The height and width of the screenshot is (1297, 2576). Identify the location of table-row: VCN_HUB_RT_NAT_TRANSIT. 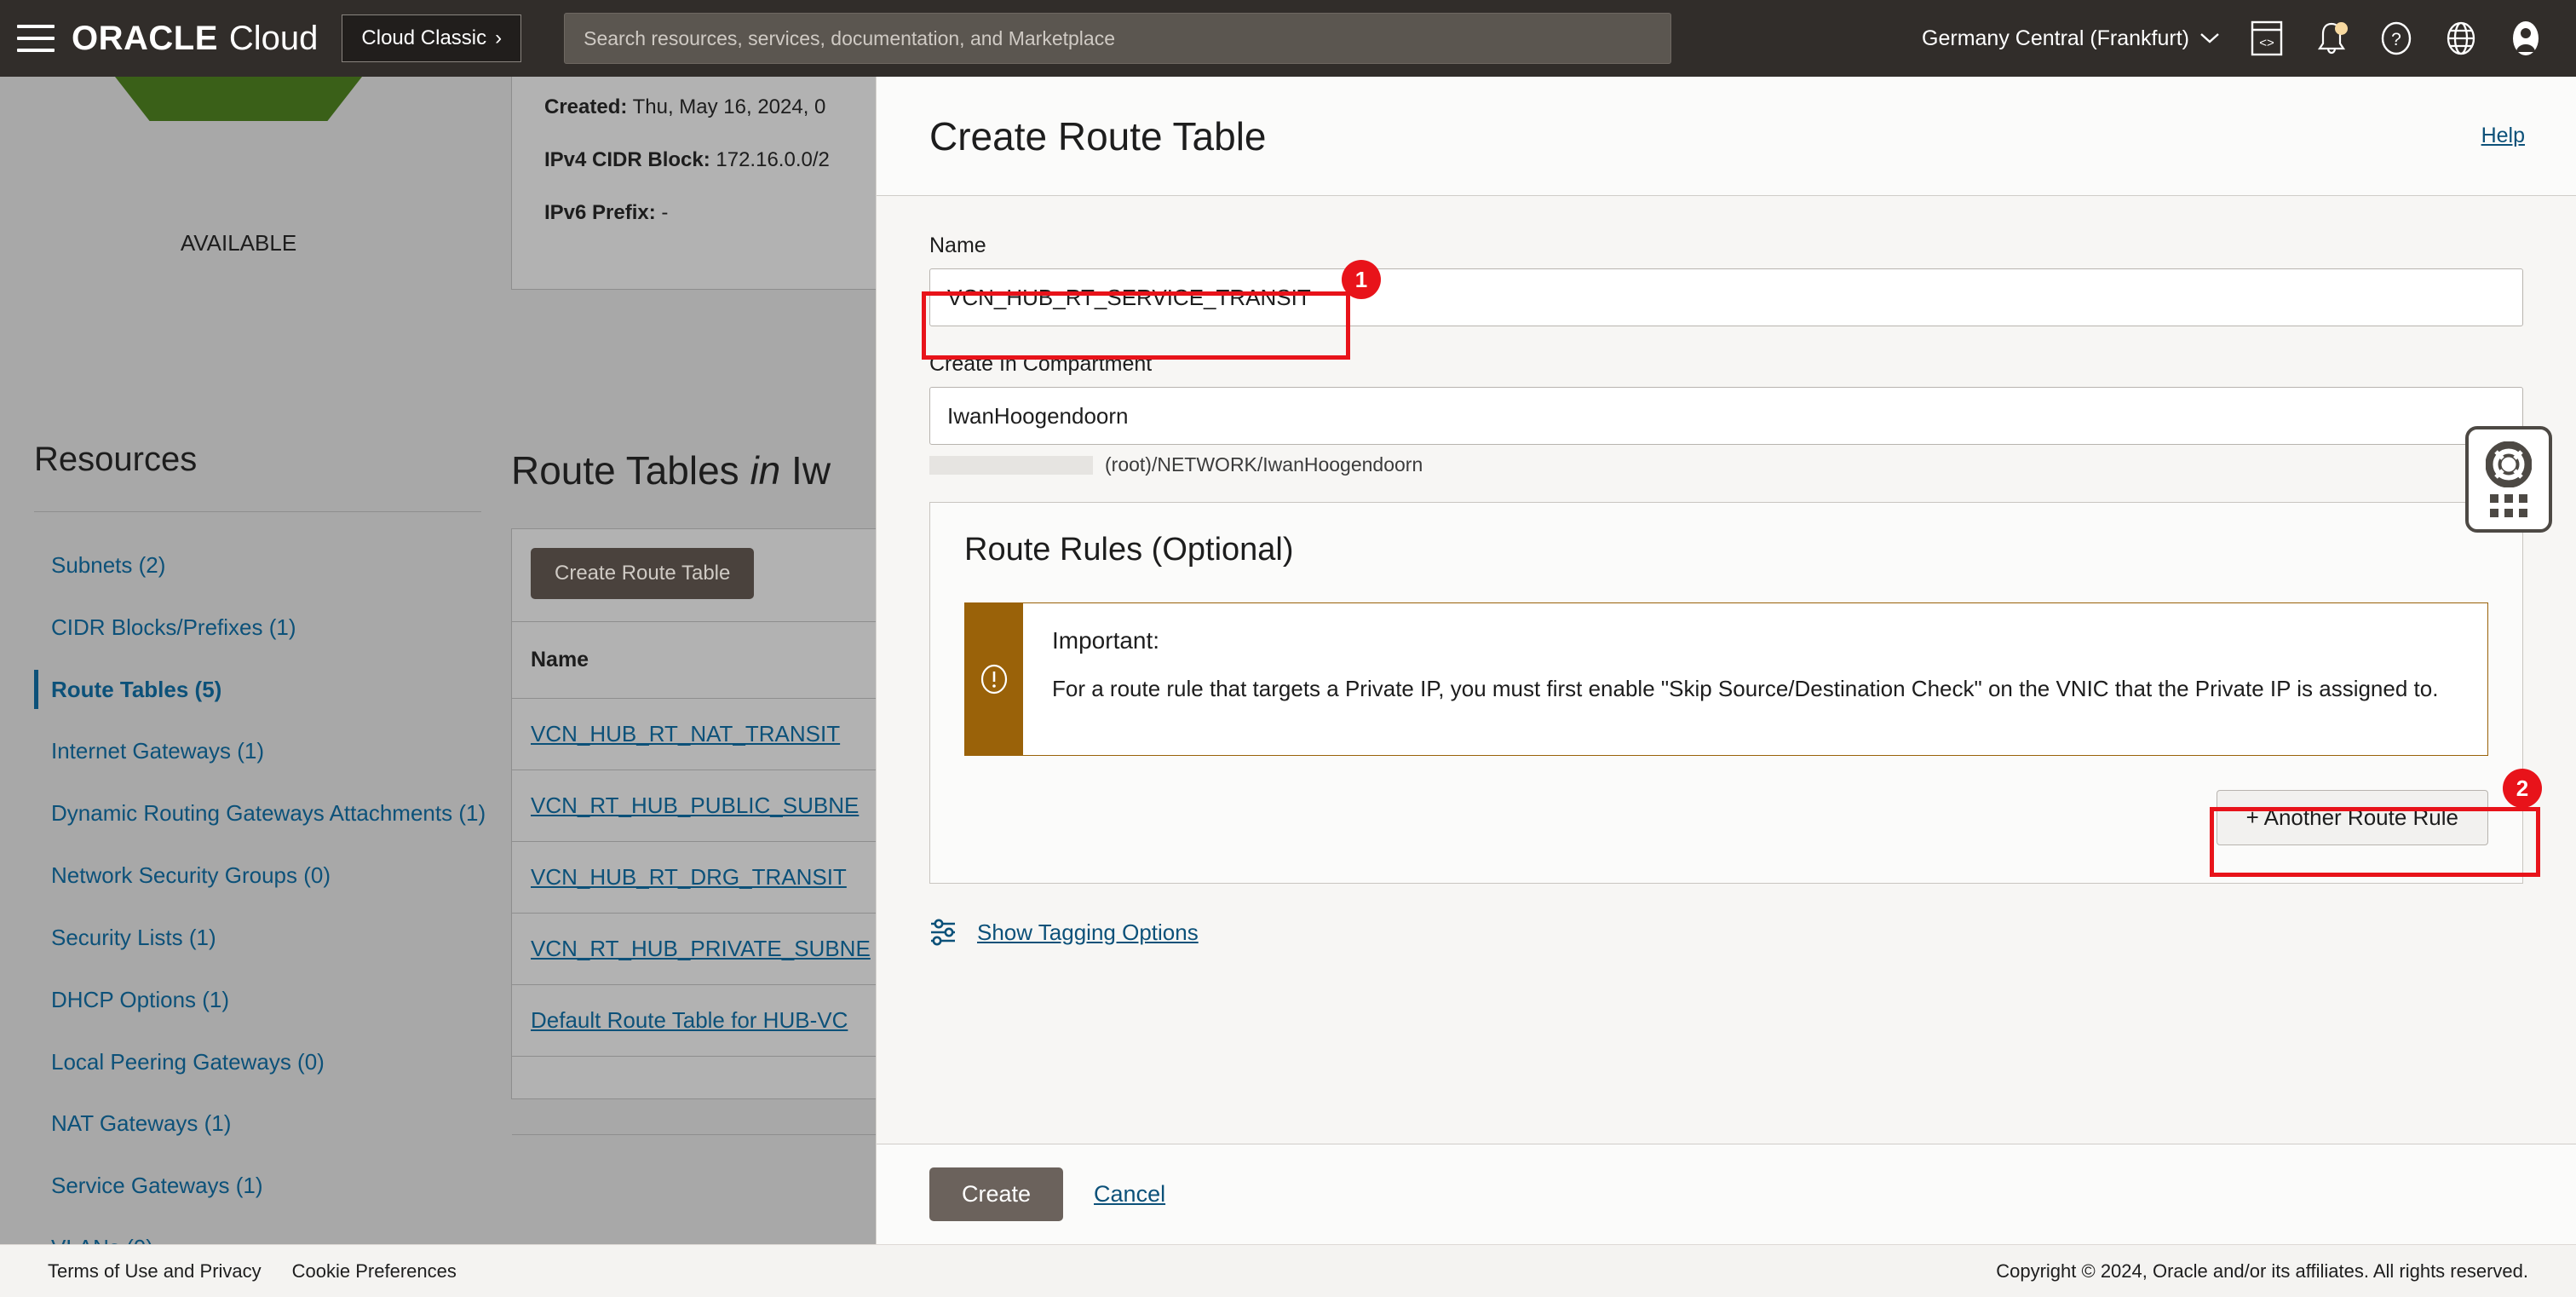
(697, 734).